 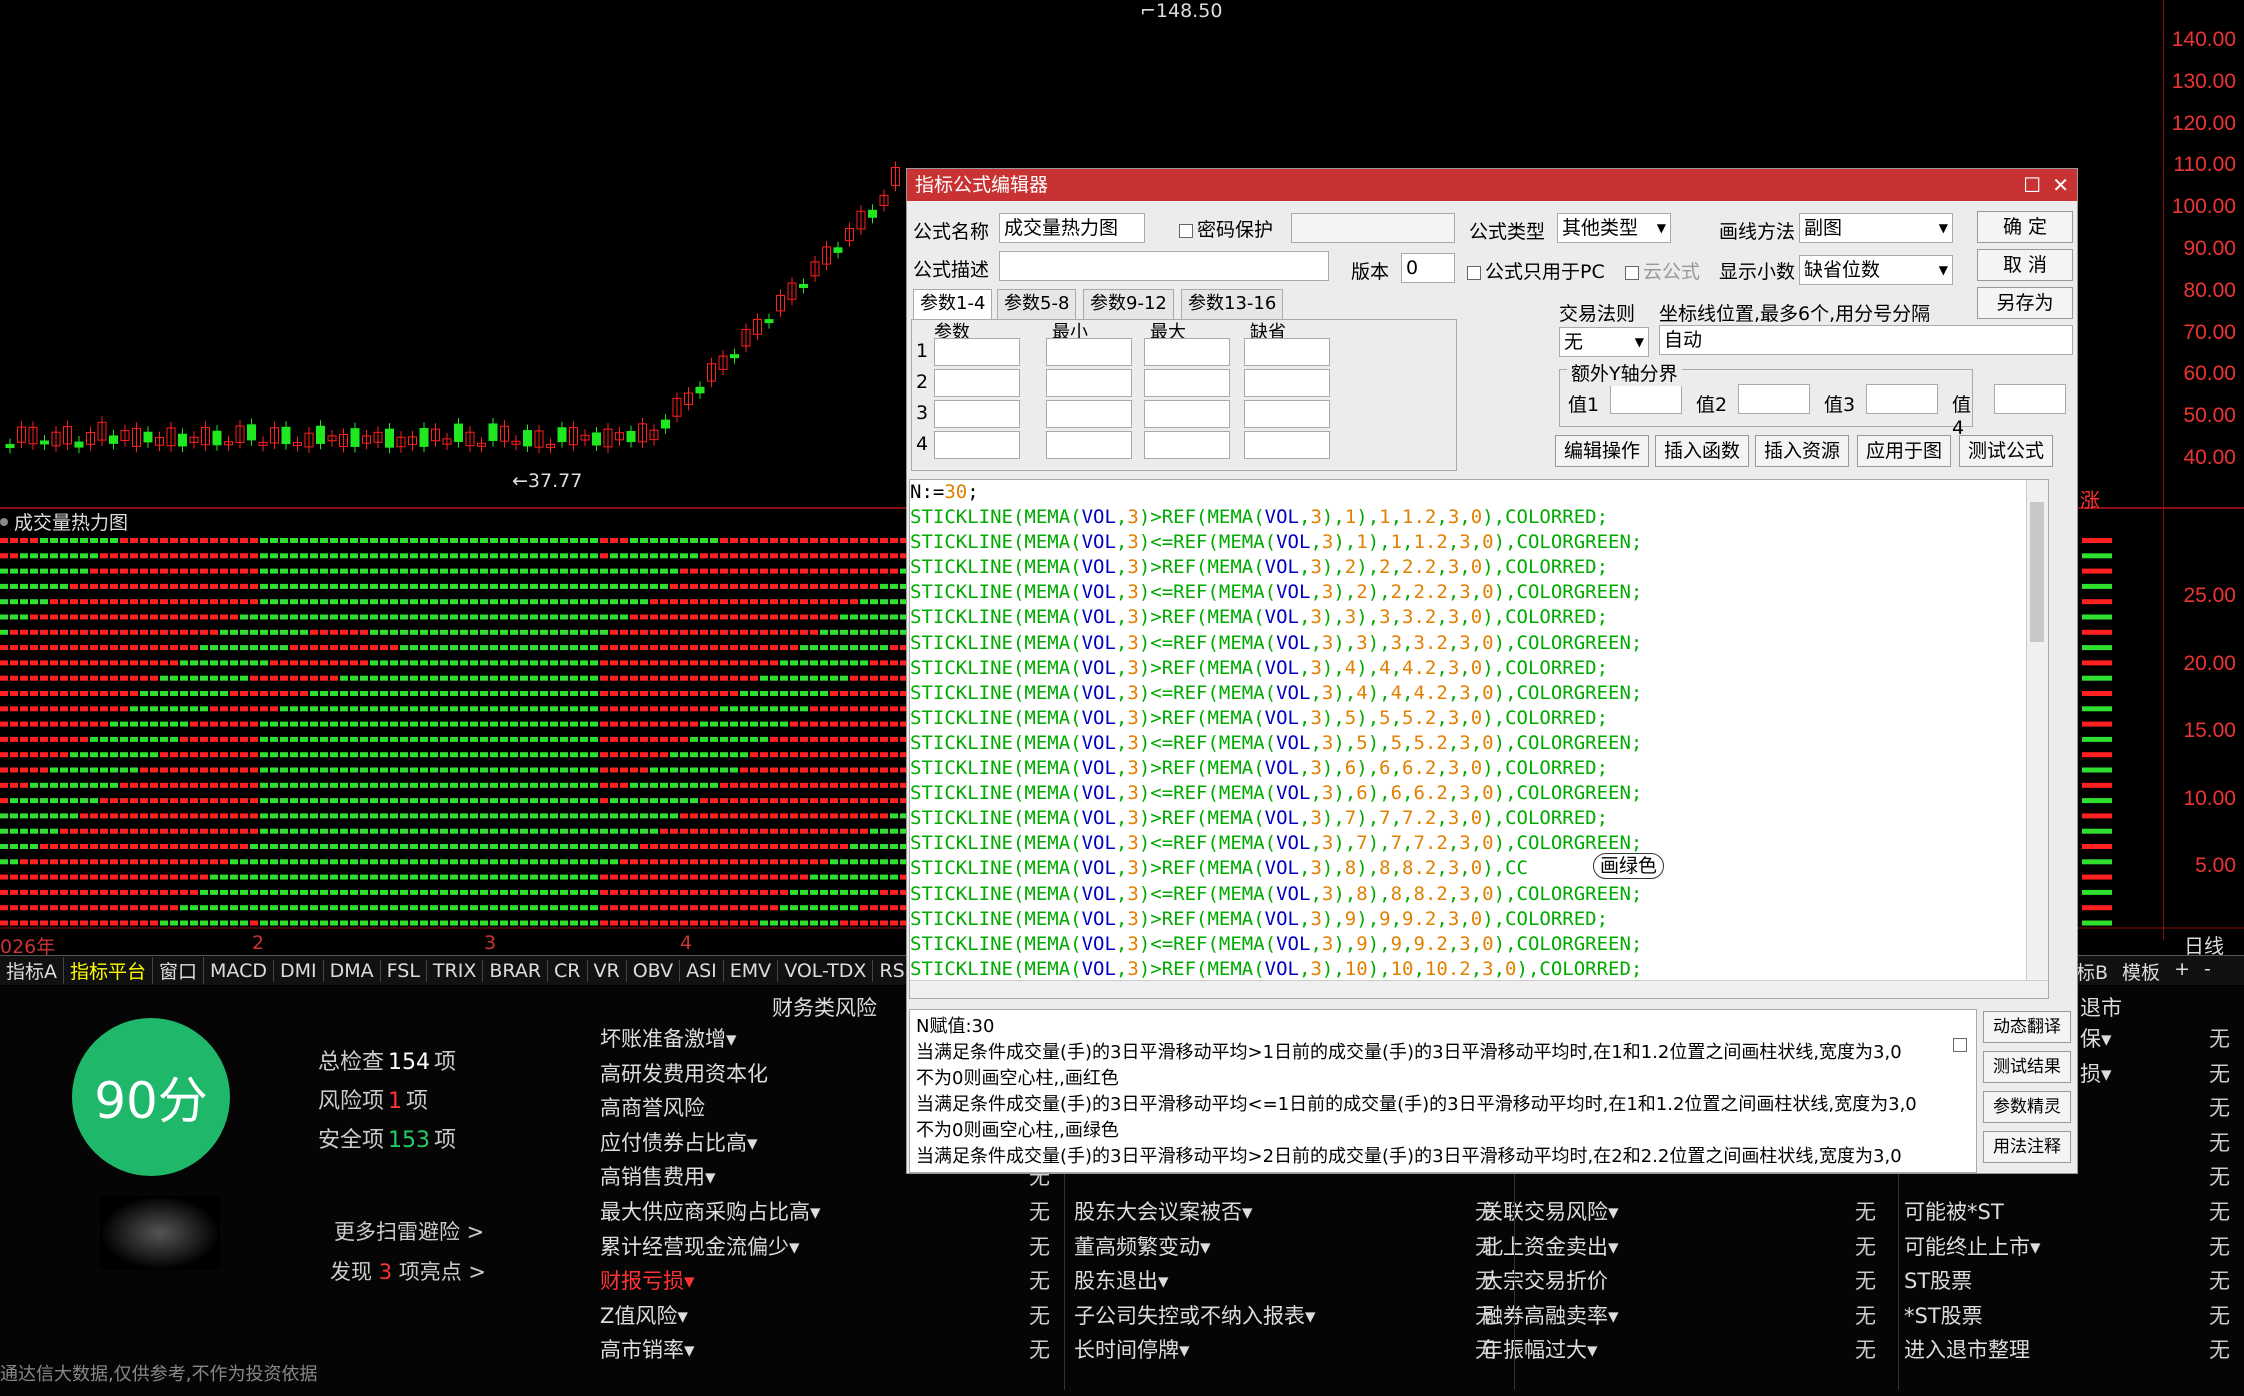 I want to click on vertical-scrollbar, so click(x=2037, y=739).